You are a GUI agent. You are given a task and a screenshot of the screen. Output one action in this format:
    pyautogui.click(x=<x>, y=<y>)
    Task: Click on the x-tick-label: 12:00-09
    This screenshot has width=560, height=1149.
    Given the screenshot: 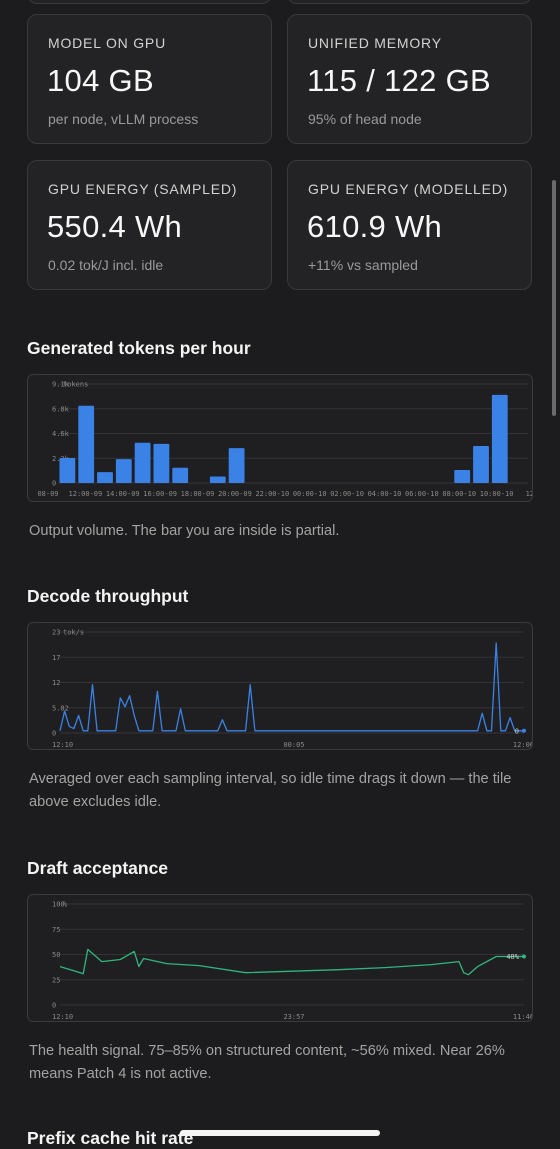 What is the action you would take?
    pyautogui.click(x=86, y=494)
    